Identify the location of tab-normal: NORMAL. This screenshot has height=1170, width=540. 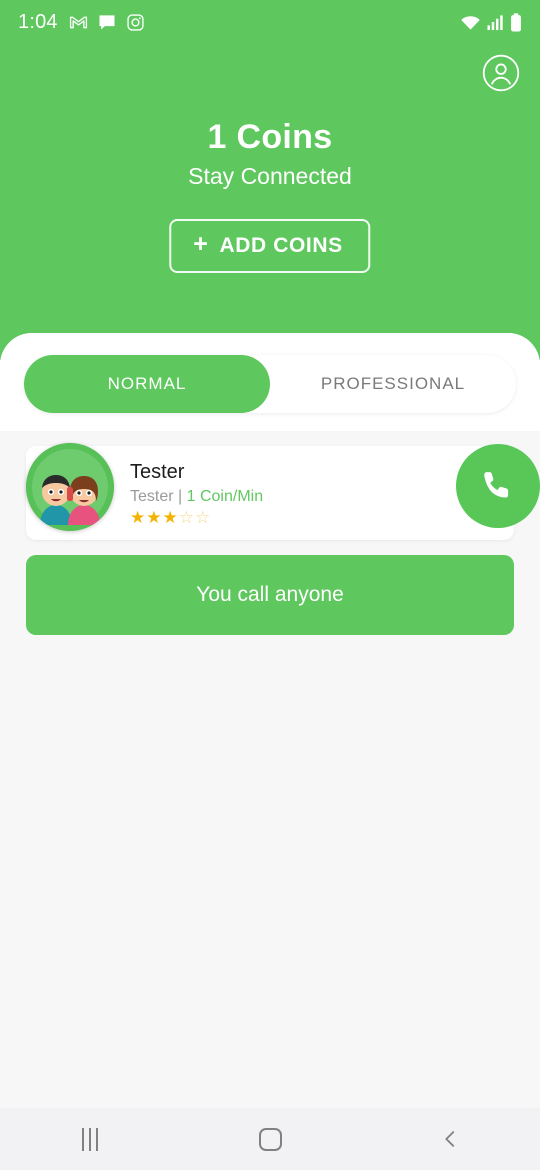
(147, 384).